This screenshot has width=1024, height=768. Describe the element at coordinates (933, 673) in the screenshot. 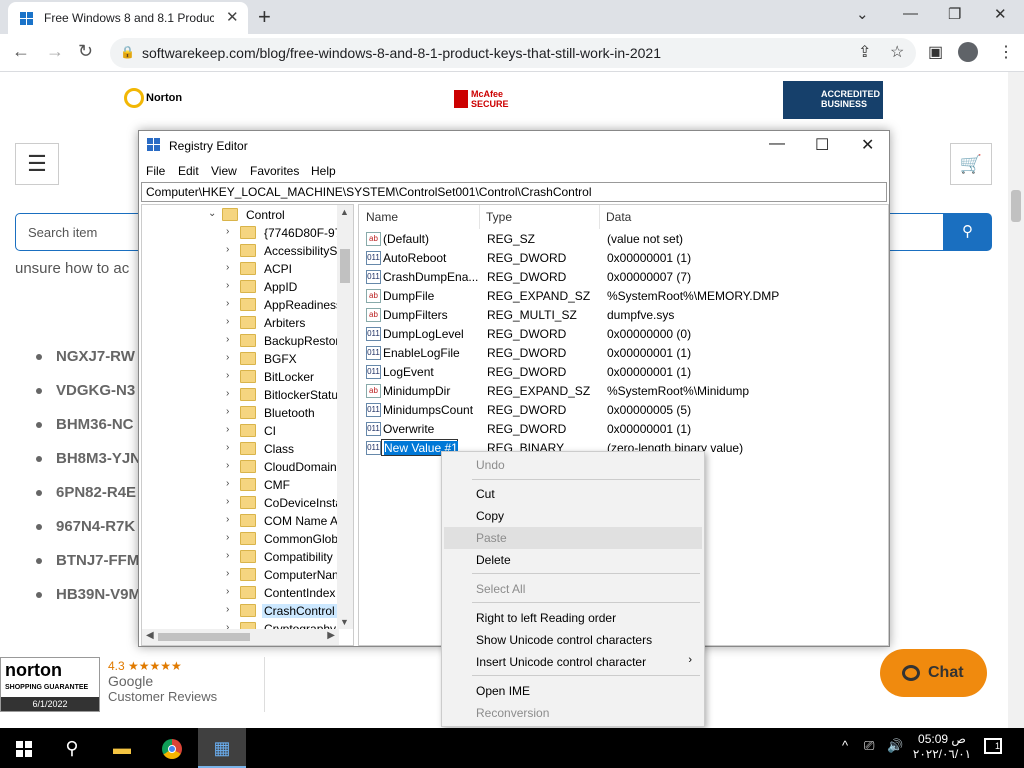

I see `chat-button: Chat` at that location.